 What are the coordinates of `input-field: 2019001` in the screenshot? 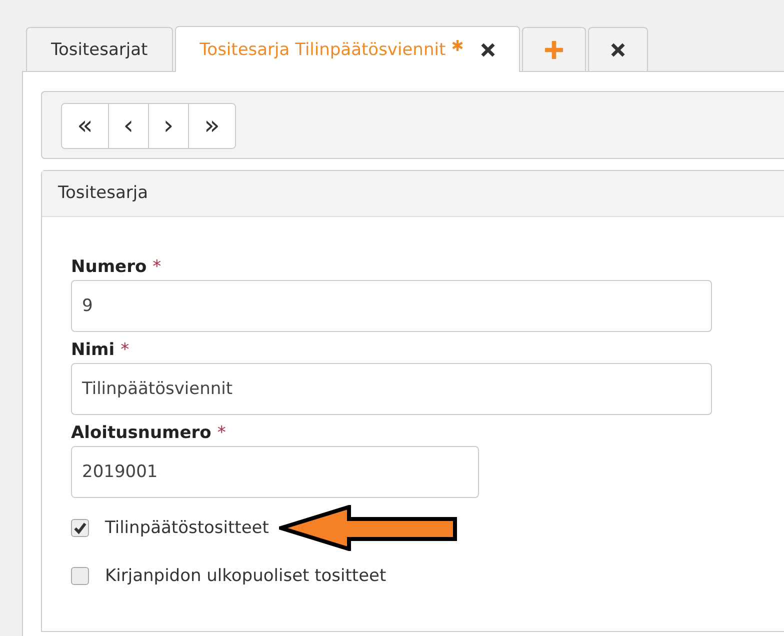 It's located at (275, 472).